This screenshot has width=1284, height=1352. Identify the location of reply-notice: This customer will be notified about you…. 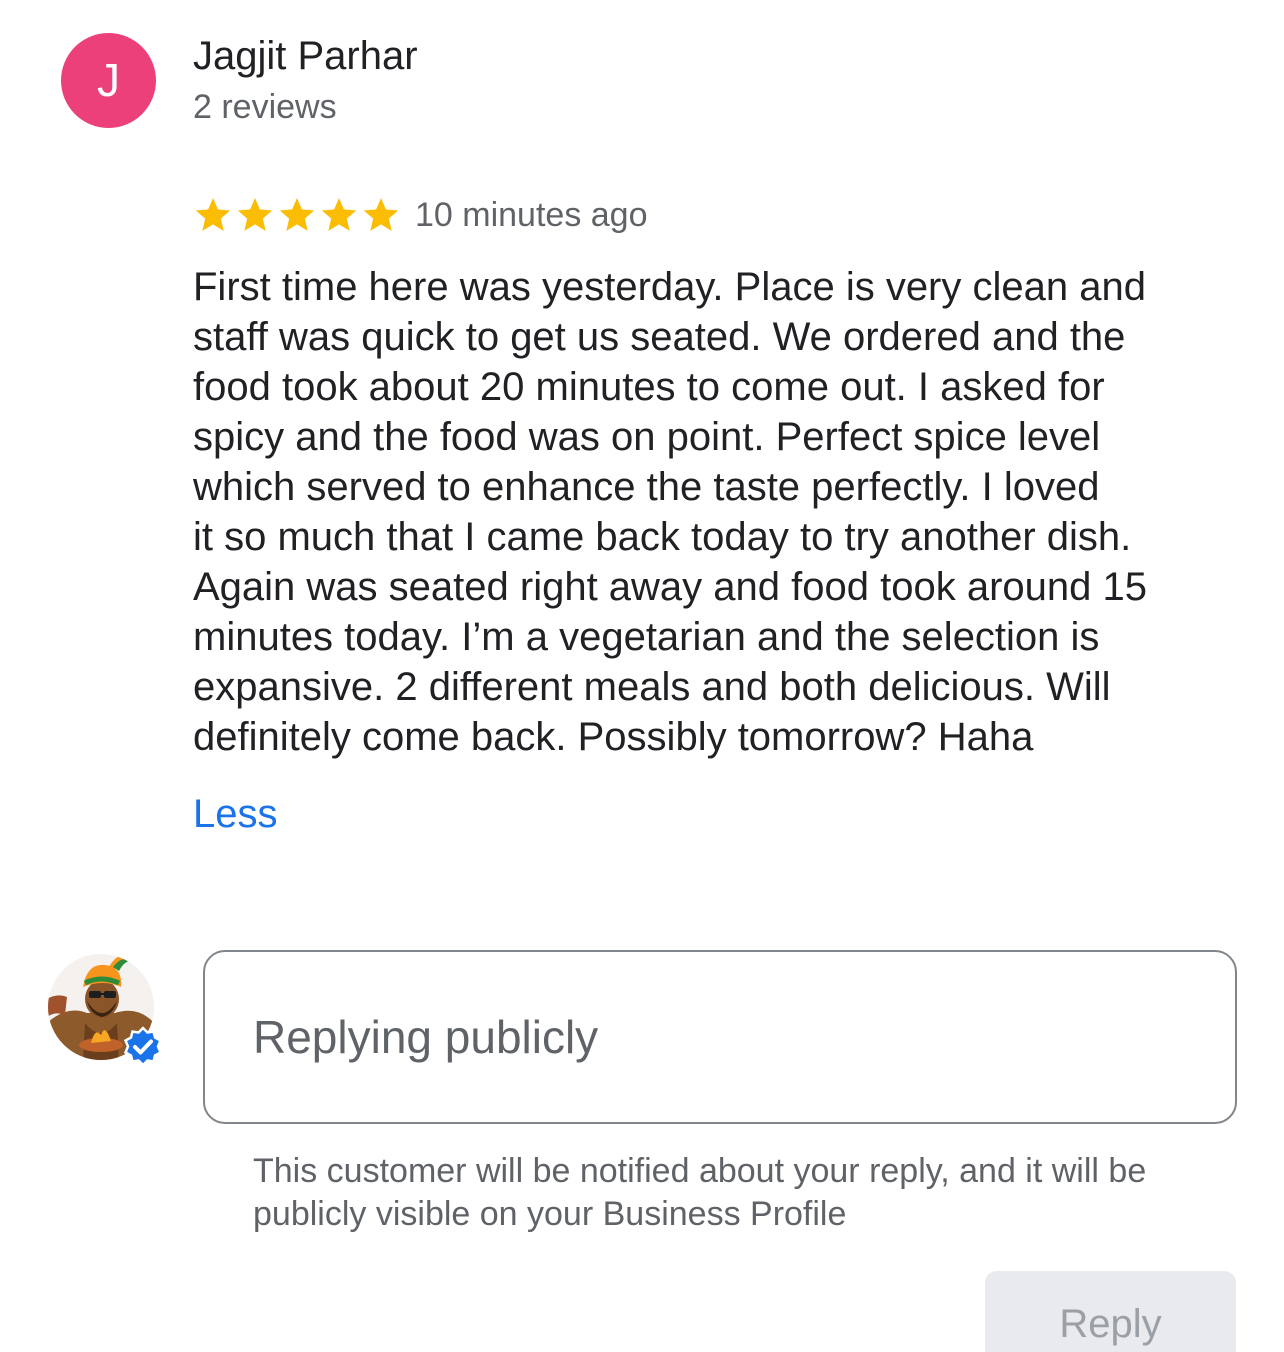
(700, 1192).